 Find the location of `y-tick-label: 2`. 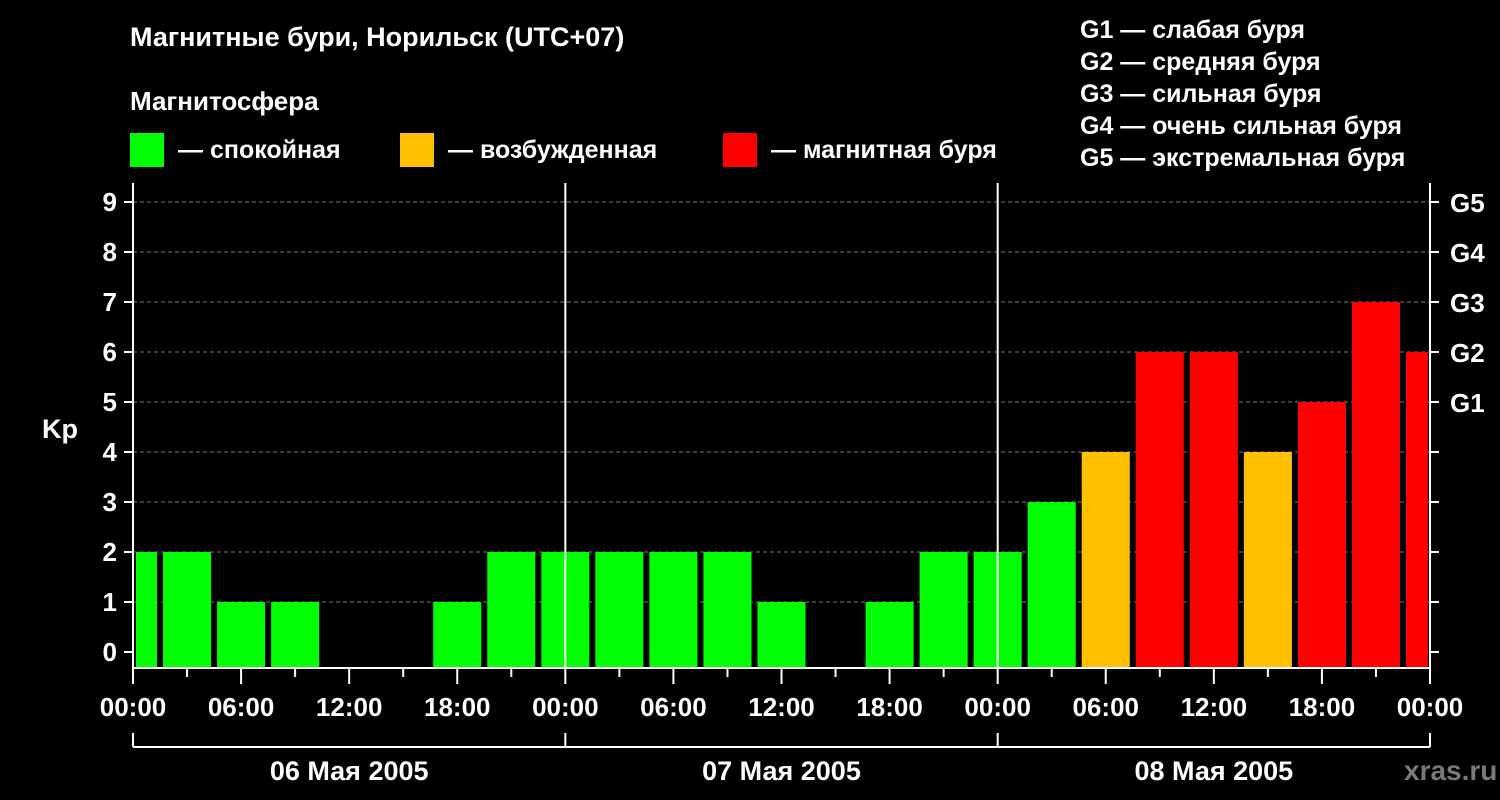

y-tick-label: 2 is located at coordinates (110, 552).